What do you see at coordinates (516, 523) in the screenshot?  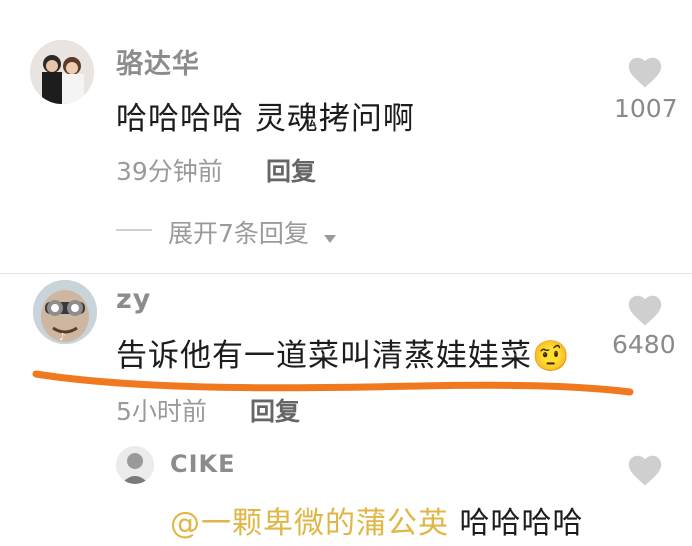 I see `reply-text-body: 哈哈哈哈` at bounding box center [516, 523].